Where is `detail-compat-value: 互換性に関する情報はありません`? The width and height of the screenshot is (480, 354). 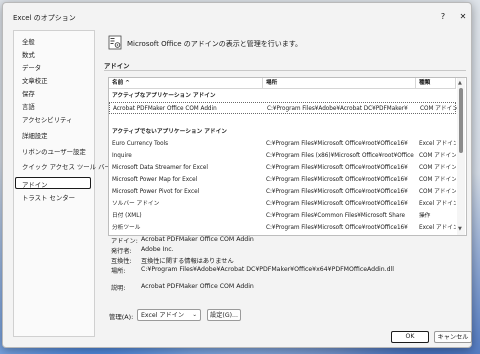
detail-compat-value: 互換性に関する情報はありません is located at coordinates (187, 261).